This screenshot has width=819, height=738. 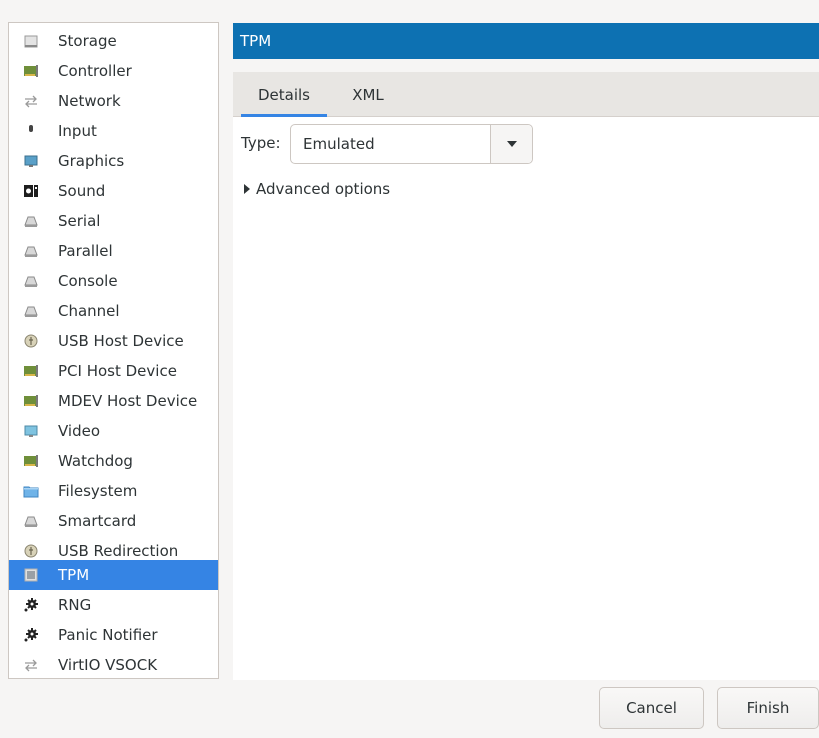 I want to click on type-select-value: Emulated, so click(x=339, y=144).